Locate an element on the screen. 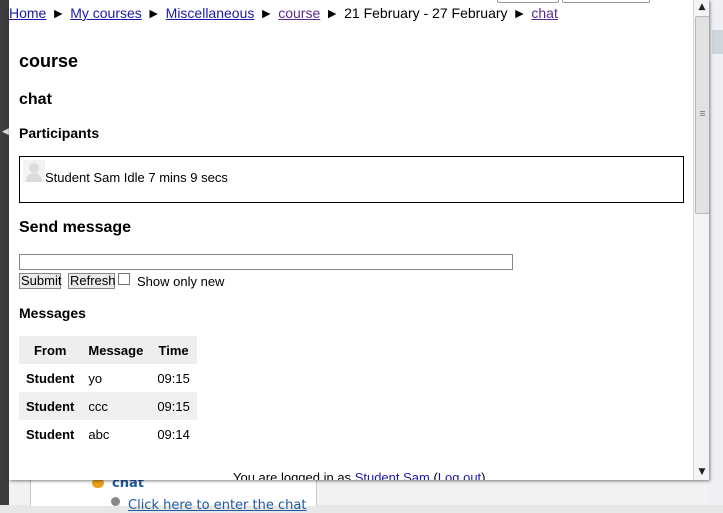  vertical-scrollbar: ▲ ▼ is located at coordinates (701, 240).